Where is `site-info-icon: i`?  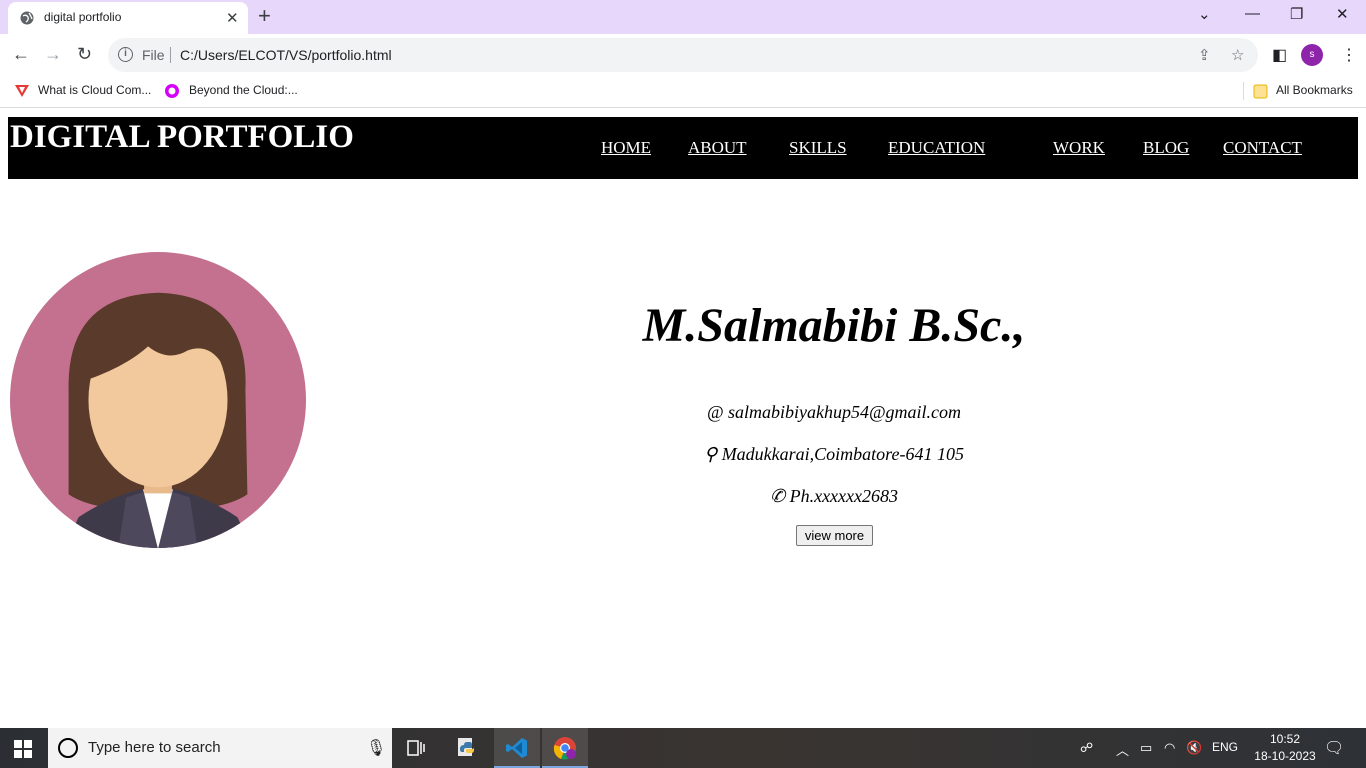 site-info-icon: i is located at coordinates (125, 54).